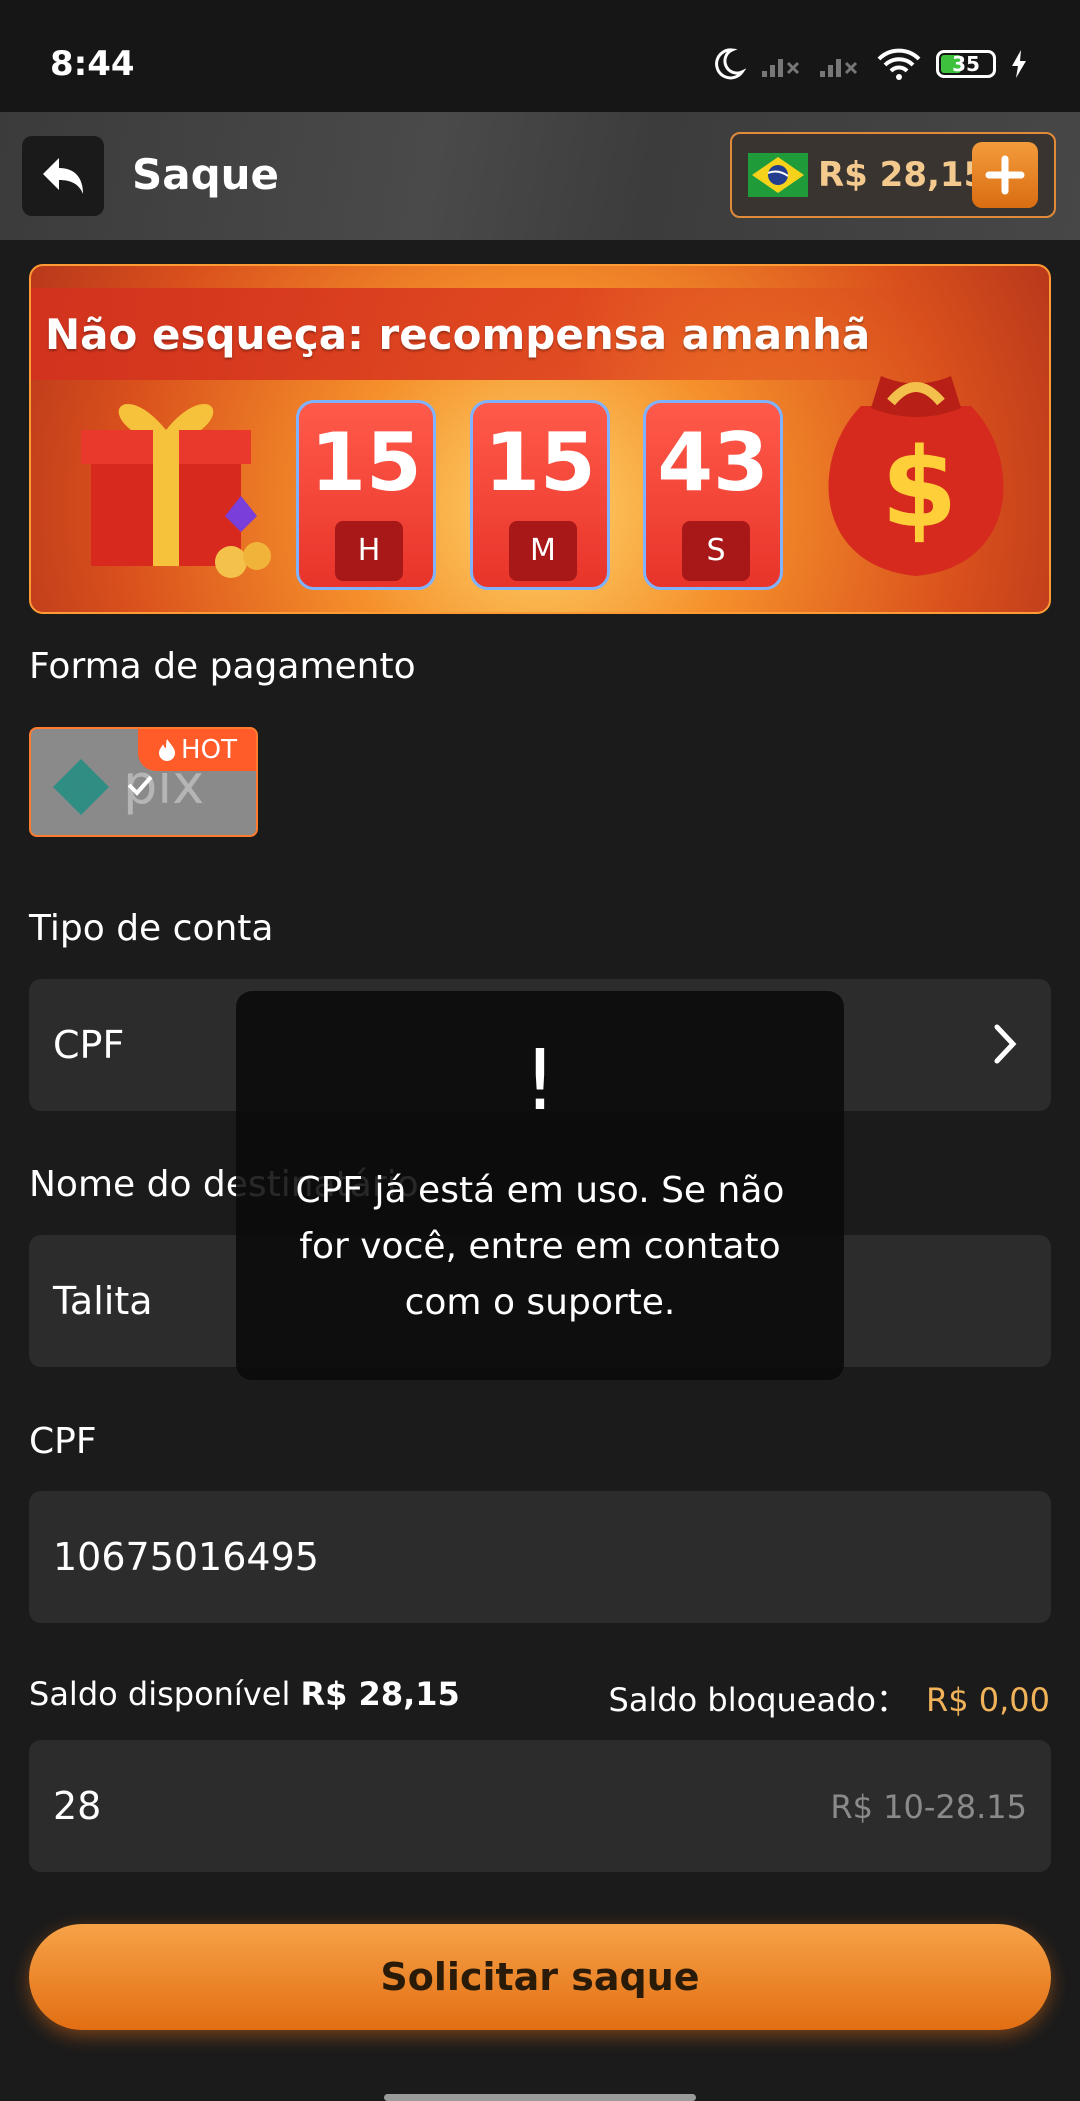 The image size is (1080, 2101). Describe the element at coordinates (103, 1301) in the screenshot. I see `beneficiary-name-value: Talita` at that location.